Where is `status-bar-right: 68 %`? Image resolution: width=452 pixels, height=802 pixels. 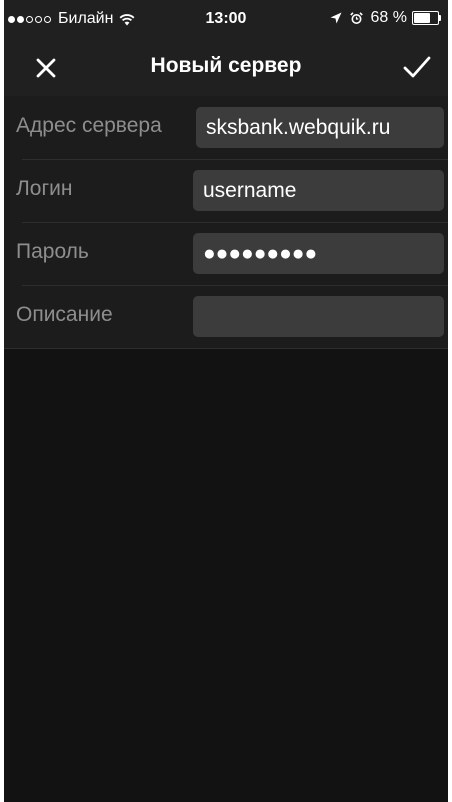 status-bar-right: 68 % is located at coordinates (386, 18).